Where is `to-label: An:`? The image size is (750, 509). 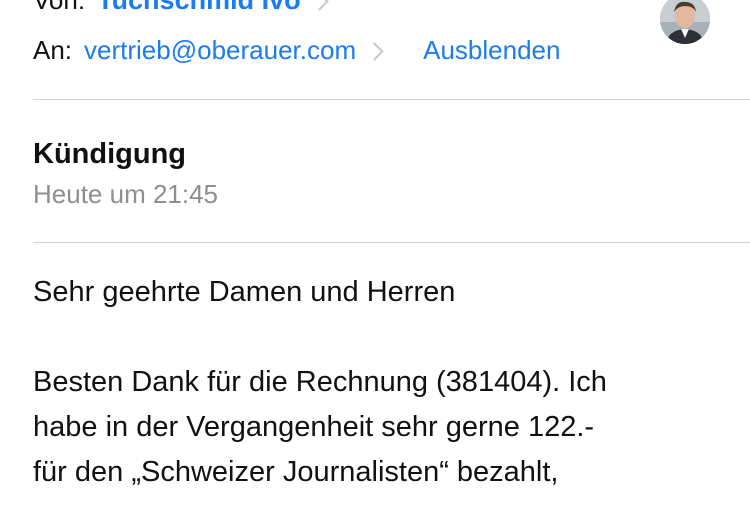 to-label: An: is located at coordinates (53, 50).